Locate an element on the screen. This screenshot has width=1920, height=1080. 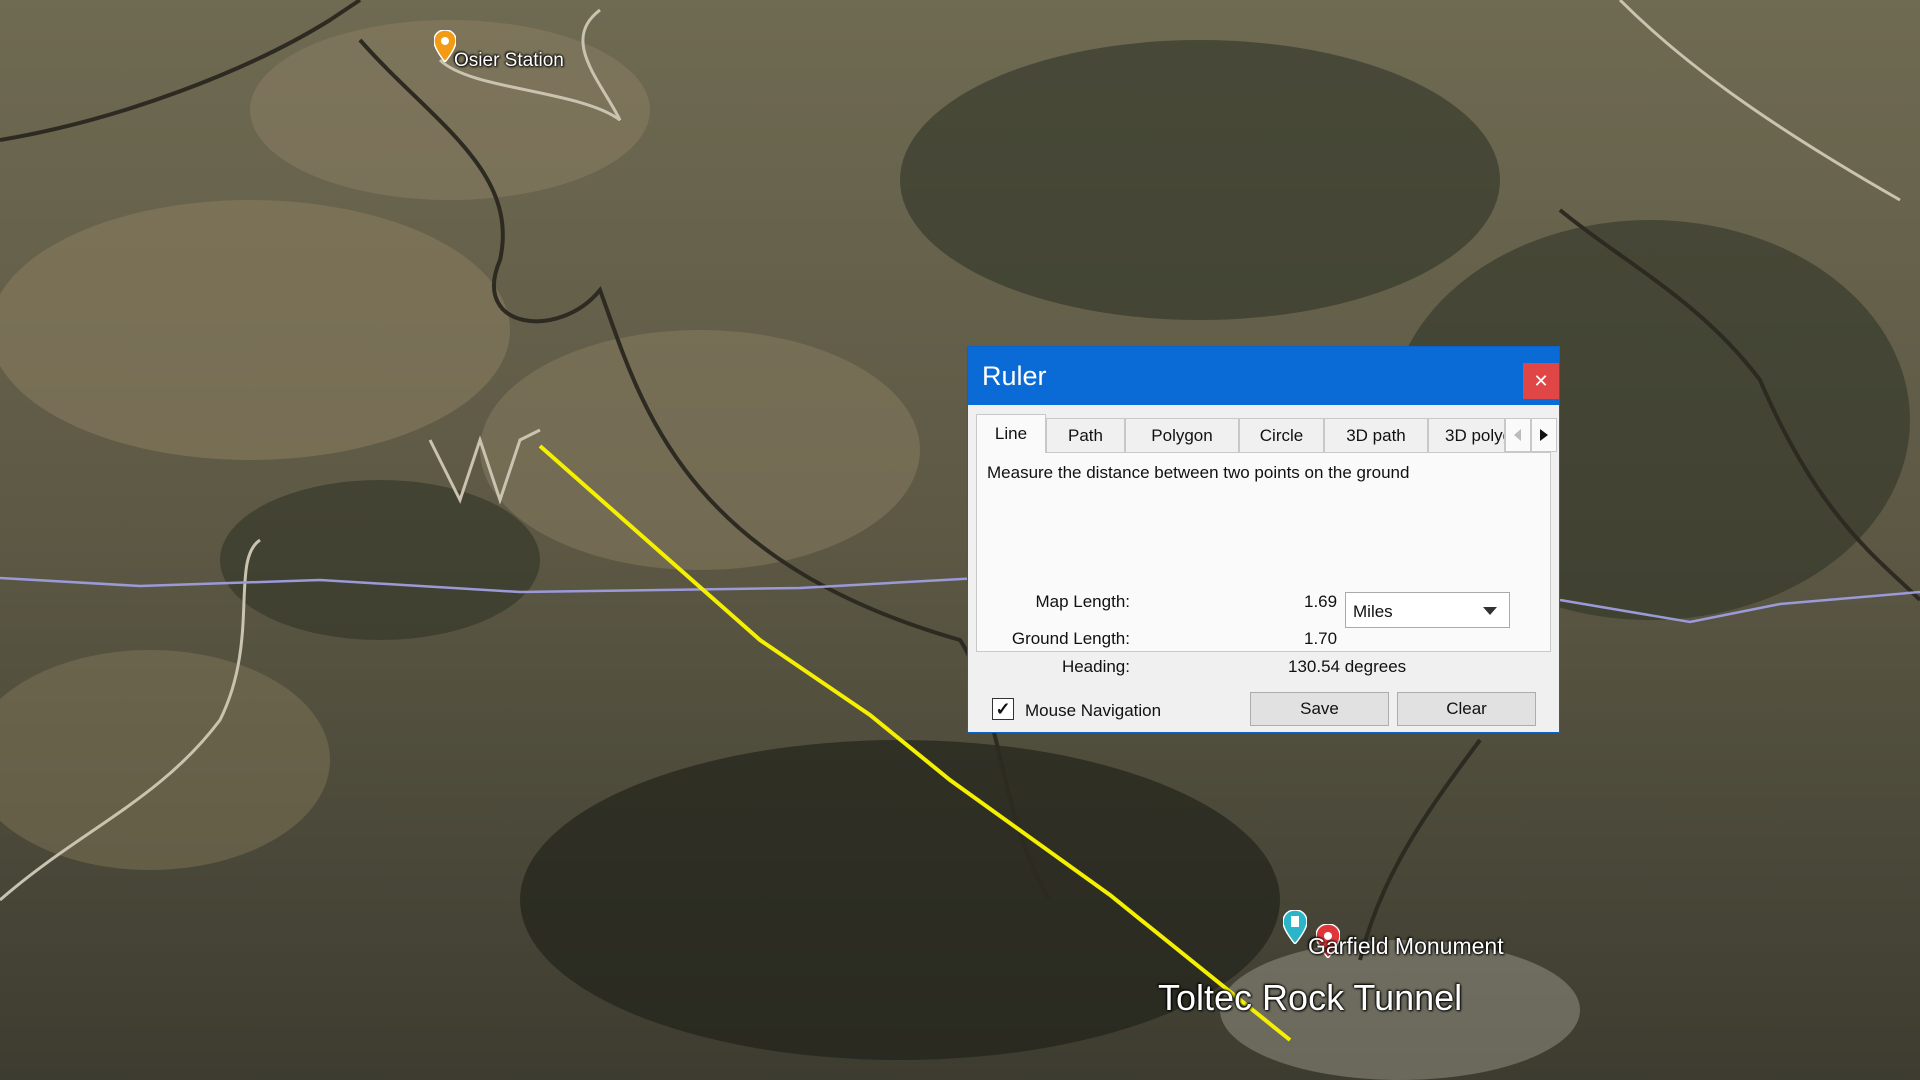
garfield-monument-label: Garfield Monument is located at coordinates (1406, 946).